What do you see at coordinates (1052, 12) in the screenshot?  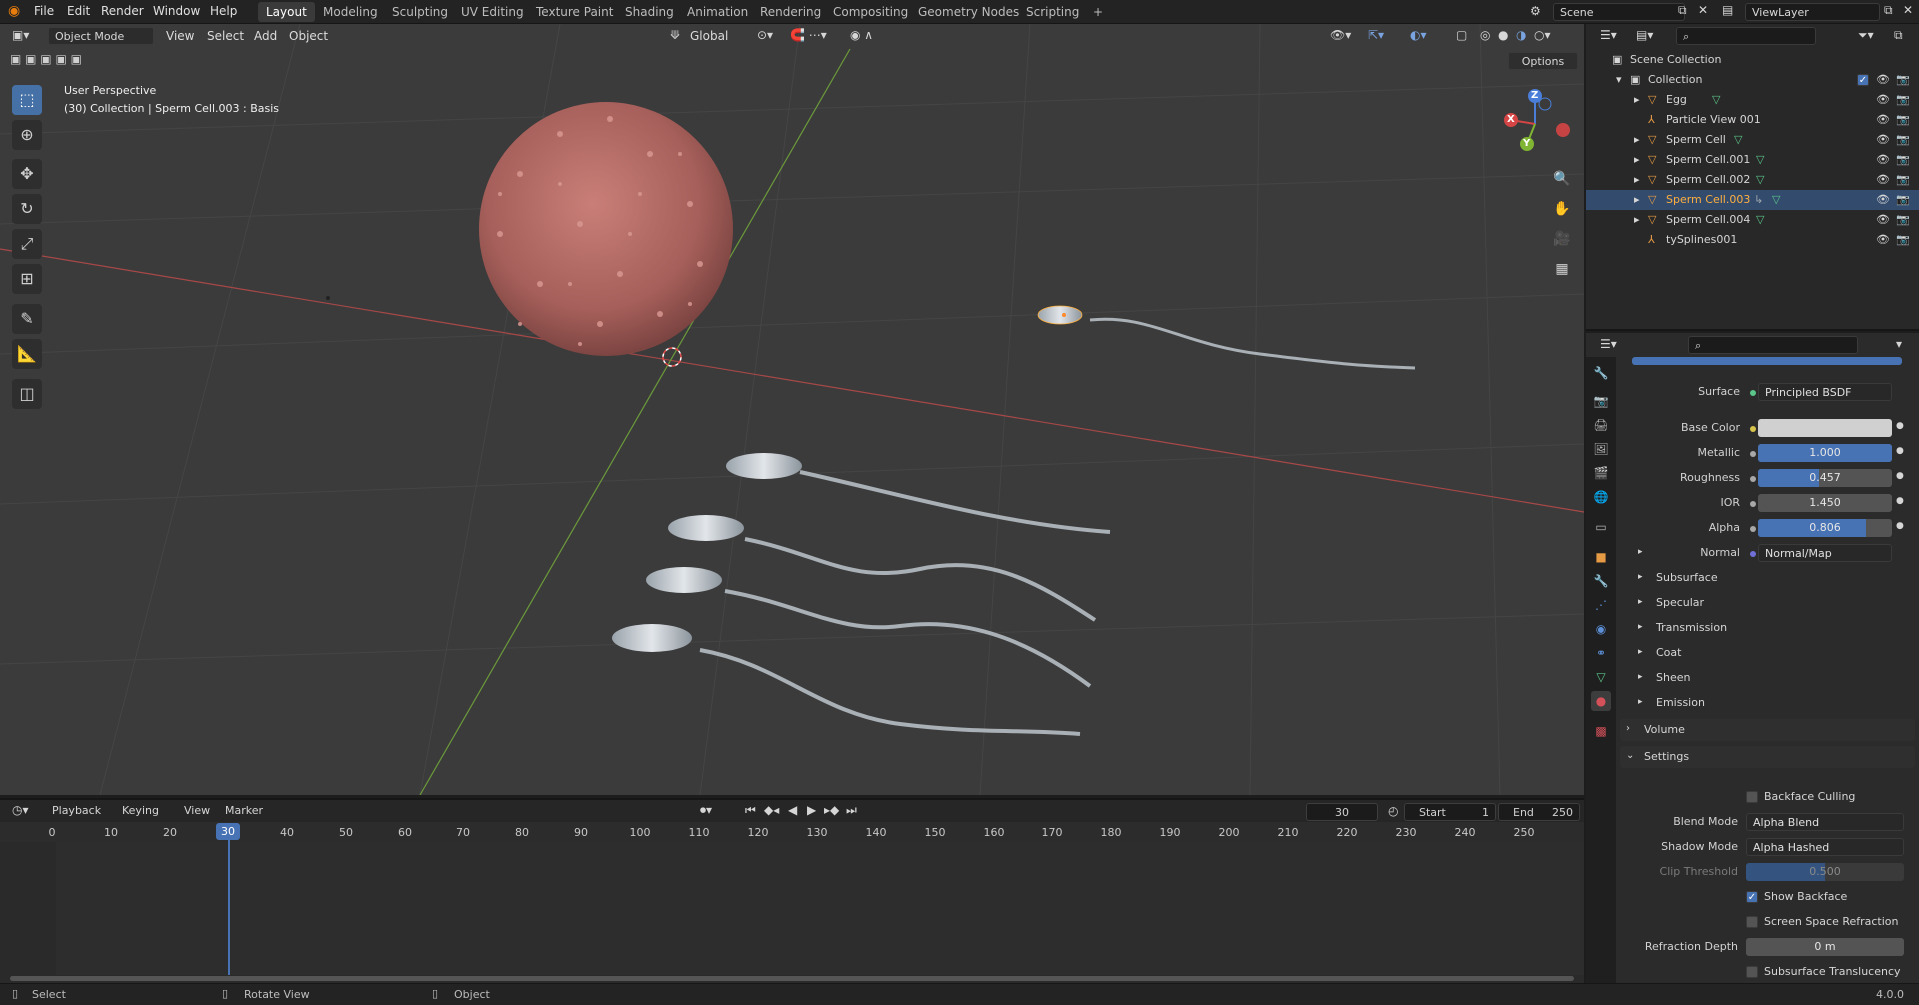 I see `tab-scripting: Scripting` at bounding box center [1052, 12].